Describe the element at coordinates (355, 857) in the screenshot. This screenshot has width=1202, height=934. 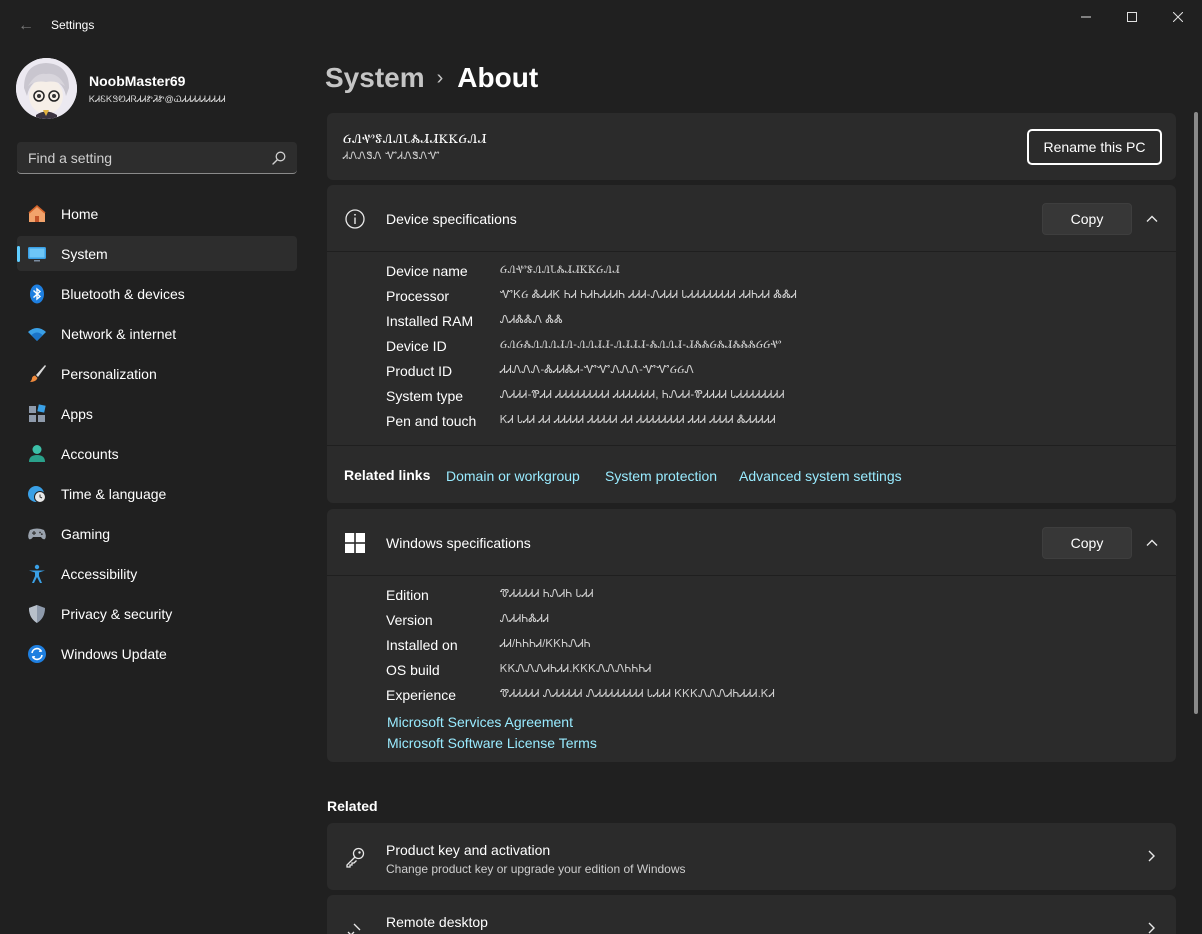
I see `key-icon` at that location.